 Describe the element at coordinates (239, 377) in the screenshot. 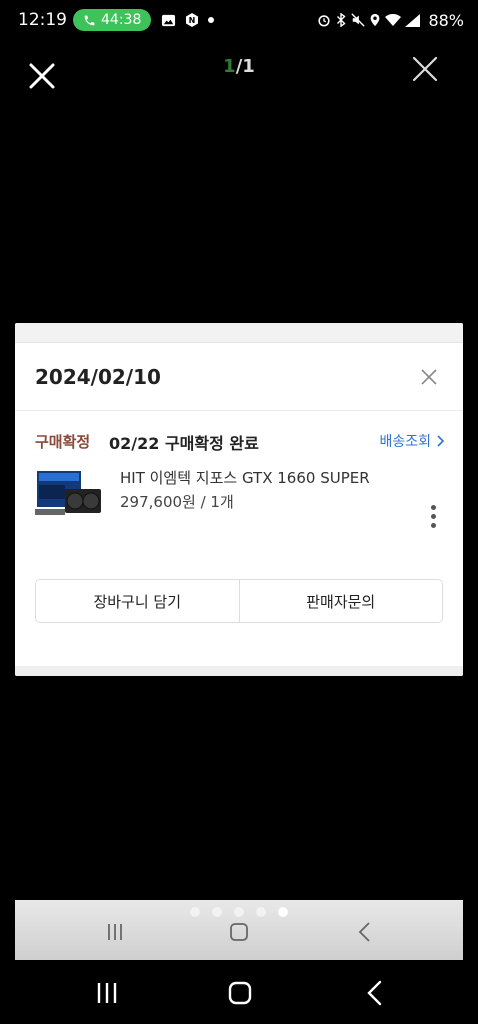

I see `order-card-header: 2024/02/10` at that location.